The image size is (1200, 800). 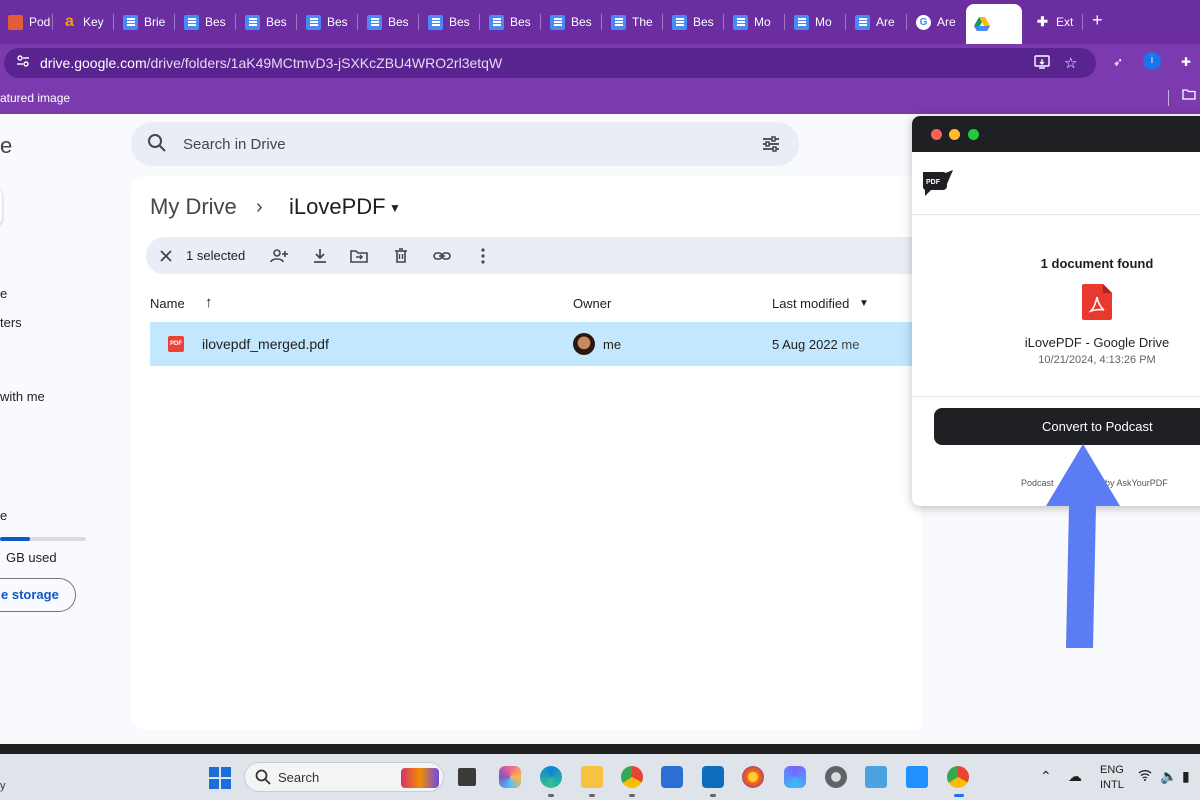 What do you see at coordinates (535, 344) in the screenshot?
I see `table-row: PDF ilovepdf_merged.pdf me 5 Aug 2022 me` at bounding box center [535, 344].